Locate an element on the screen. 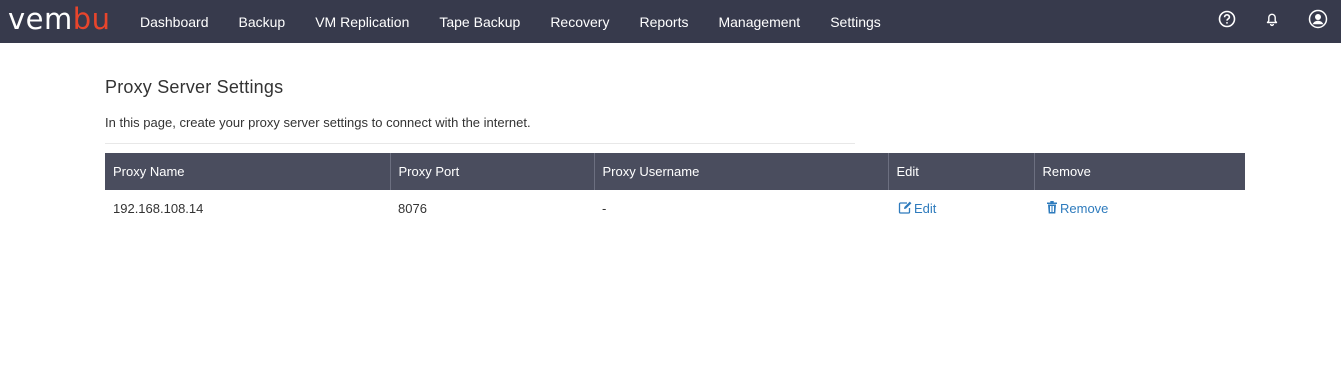 The image size is (1341, 371). remove-button: Remove is located at coordinates (1077, 208).